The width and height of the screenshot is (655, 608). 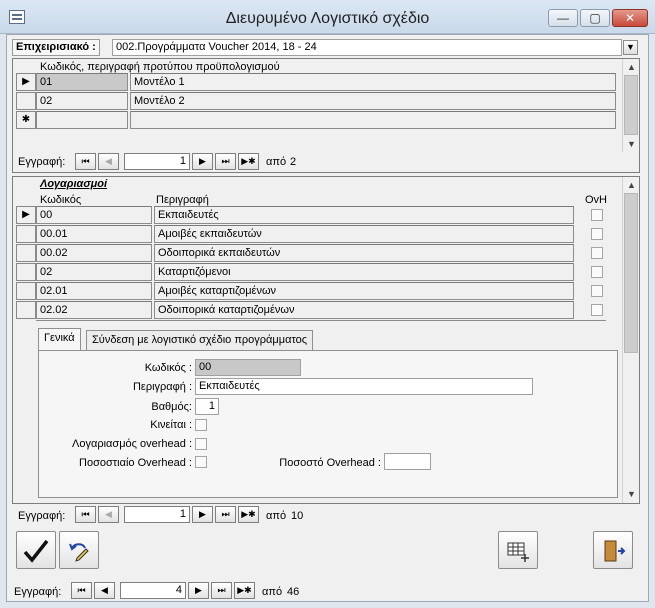 I want to click on record-total: 46, so click(x=293, y=592).